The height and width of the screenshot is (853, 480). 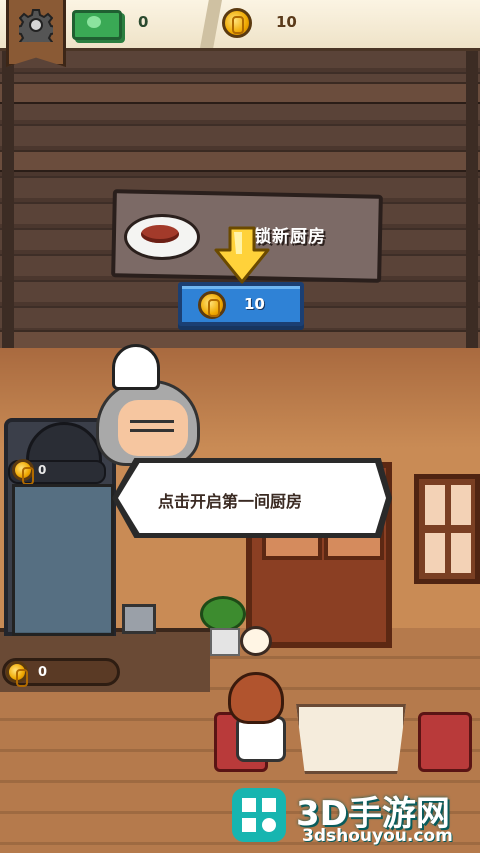 What do you see at coordinates (143, 22) in the screenshot?
I see `cash-value: 0` at bounding box center [143, 22].